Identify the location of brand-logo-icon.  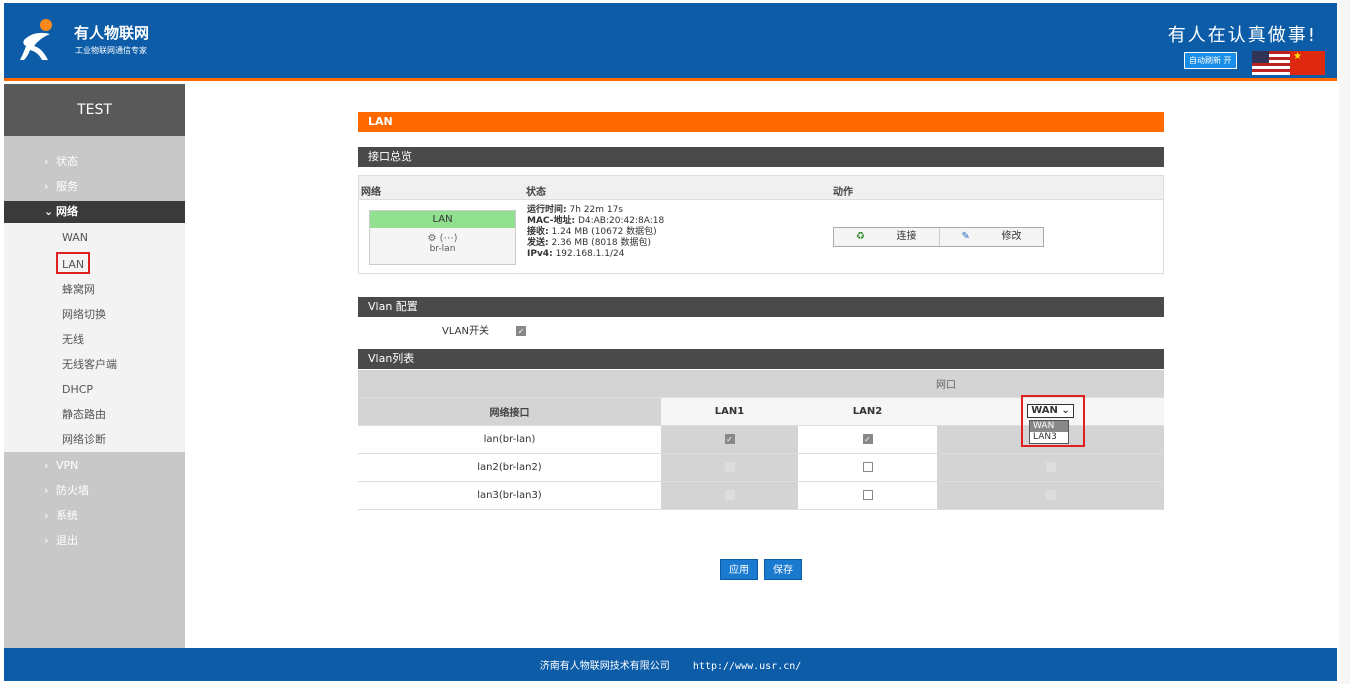
(36, 39).